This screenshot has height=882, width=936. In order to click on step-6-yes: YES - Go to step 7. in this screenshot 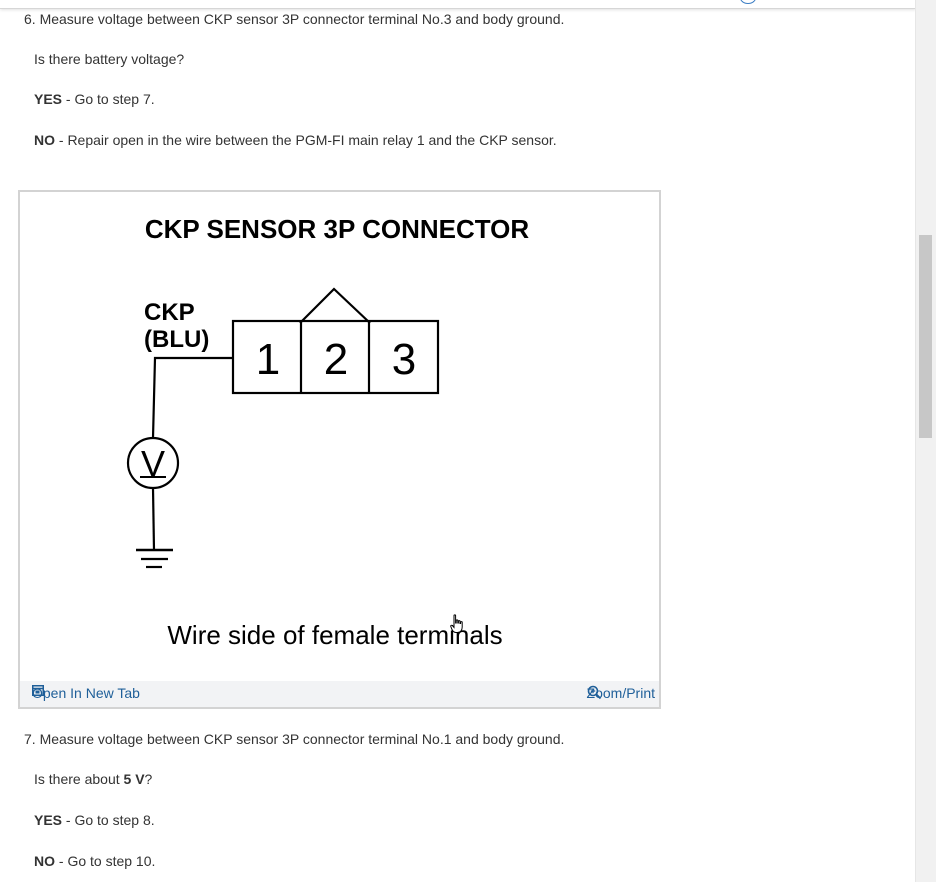, I will do `click(94, 99)`.